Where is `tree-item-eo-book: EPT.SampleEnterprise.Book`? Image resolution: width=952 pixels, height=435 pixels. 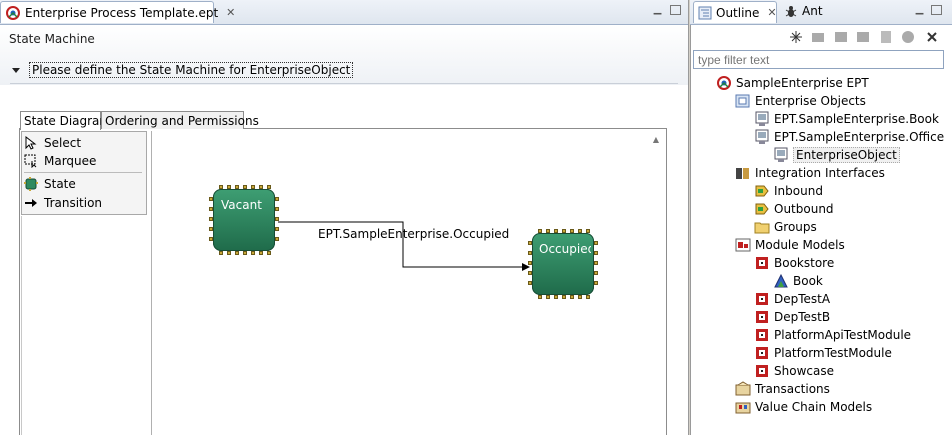 tree-item-eo-book: EPT.SampleEnterprise.Book is located at coordinates (846, 119).